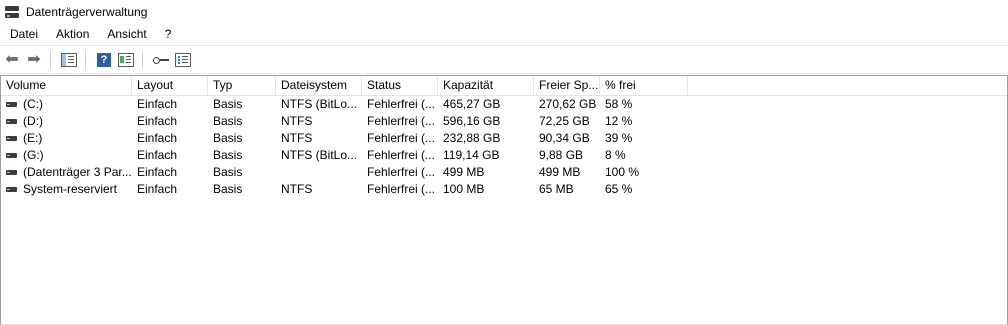 The height and width of the screenshot is (325, 1008). What do you see at coordinates (464, 189) in the screenshot?
I see `capacity-cell: 100 MB` at bounding box center [464, 189].